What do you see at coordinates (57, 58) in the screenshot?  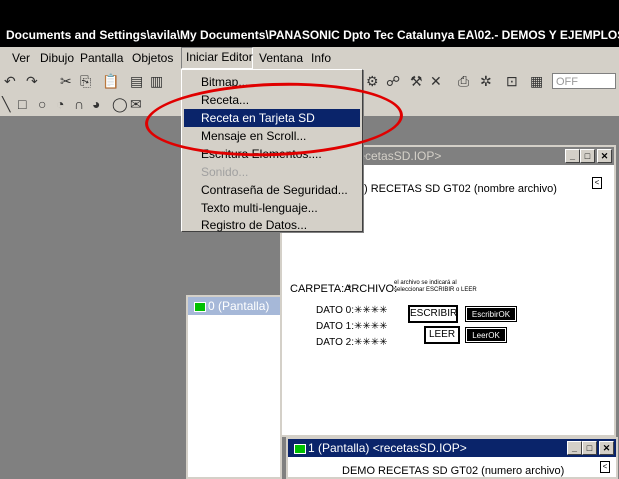 I see `menu-dibujo: Dibujo` at bounding box center [57, 58].